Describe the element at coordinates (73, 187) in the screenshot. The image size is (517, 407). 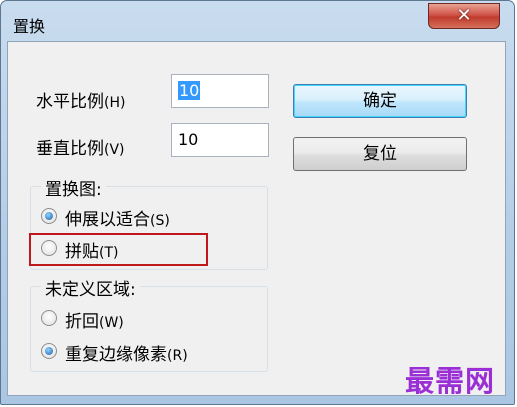
I see `displacement-map-title: 置换图:` at that location.